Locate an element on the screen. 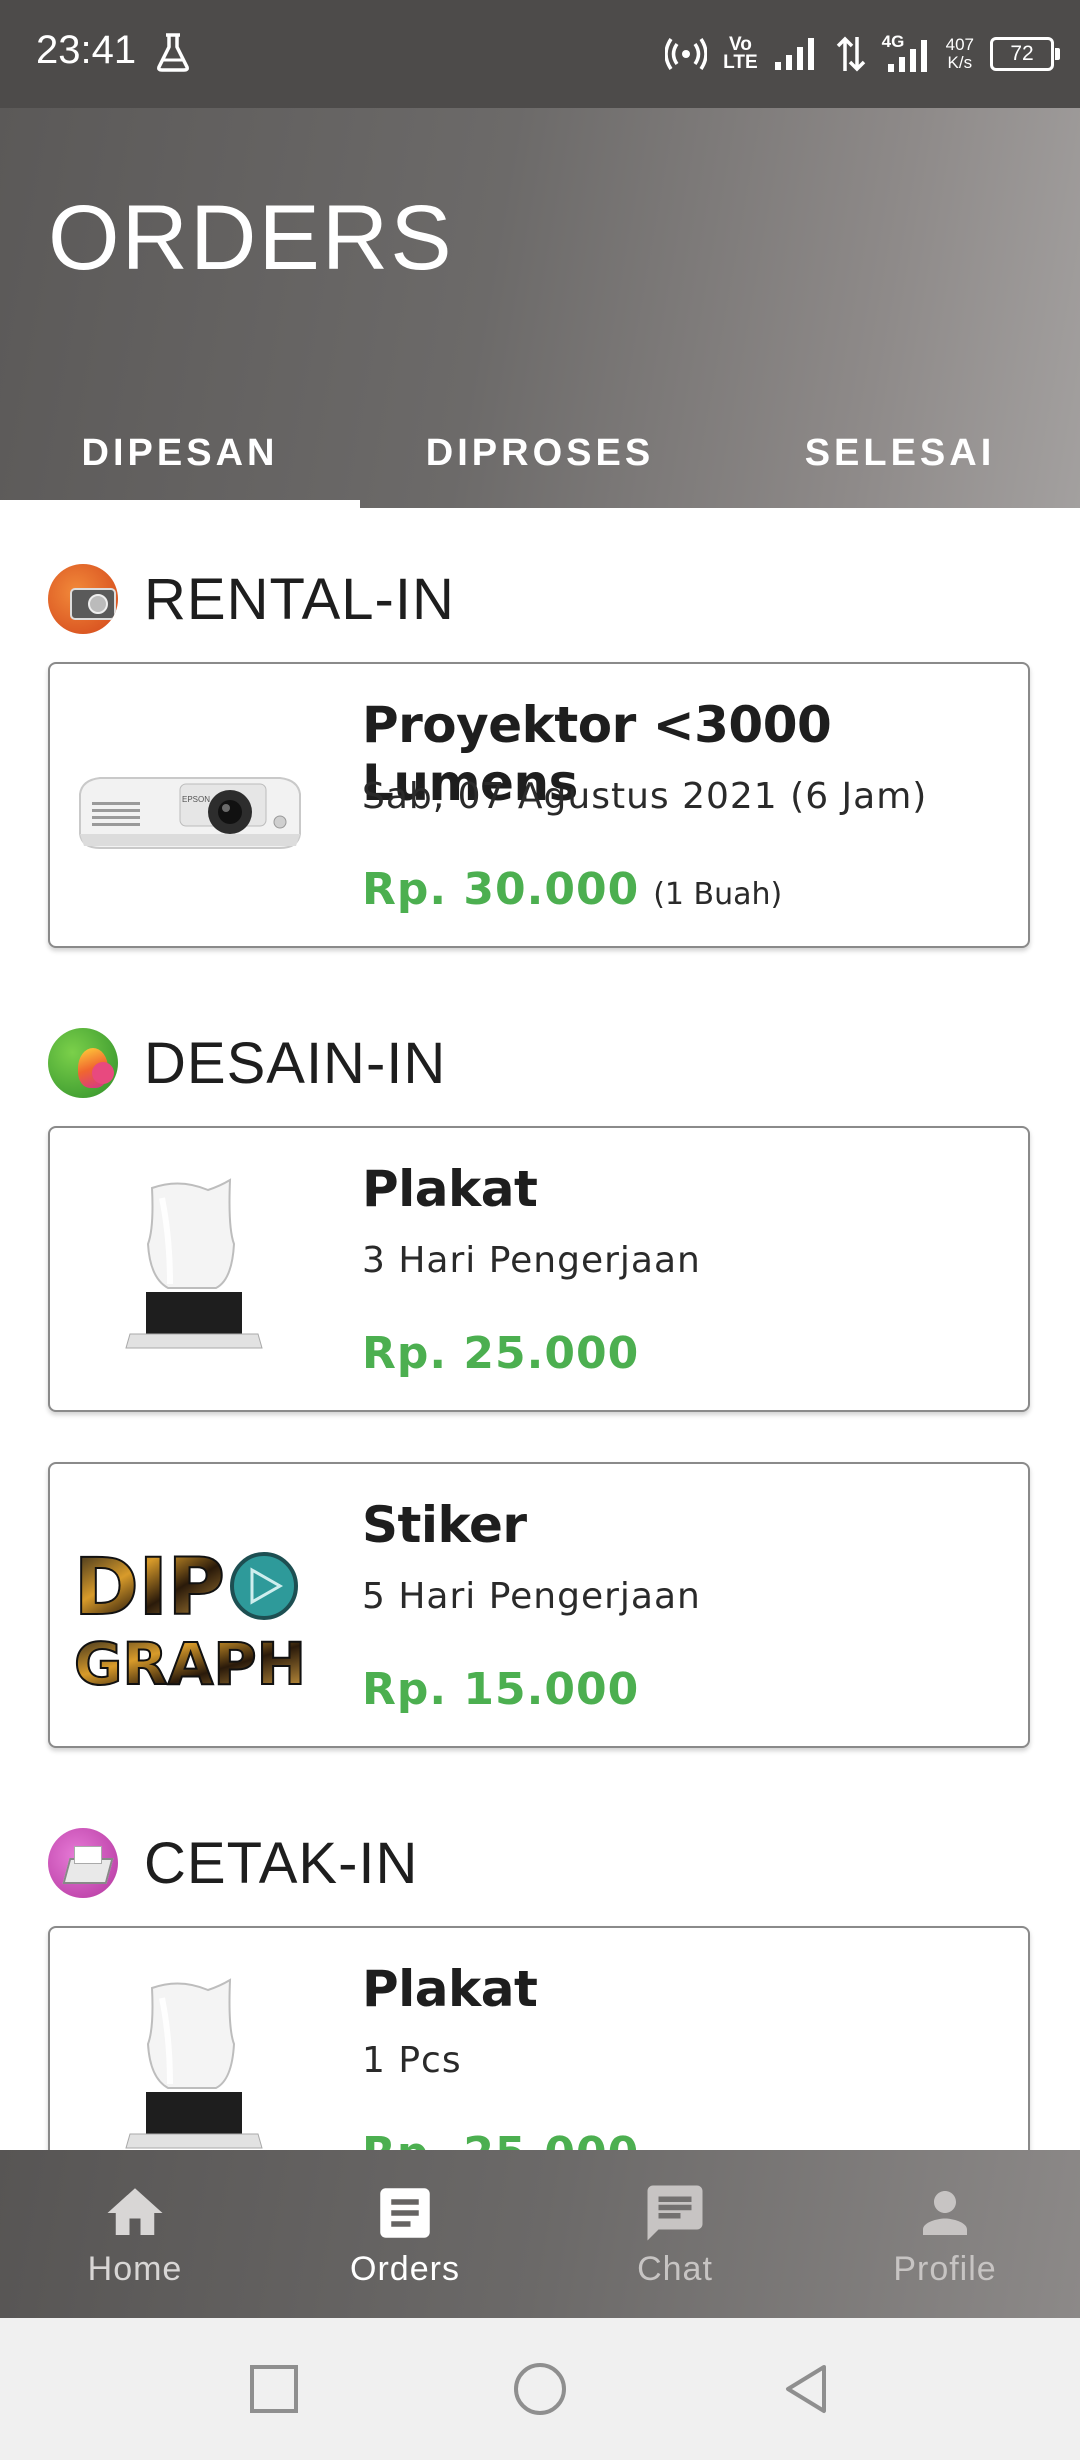 This screenshot has width=1080, height=2460. nav-label: Home is located at coordinates (135, 2268).